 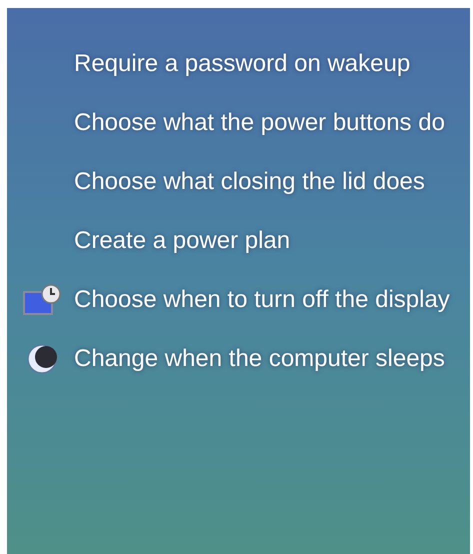 I want to click on task-link: Change when the computer sleeps, so click(x=269, y=358).